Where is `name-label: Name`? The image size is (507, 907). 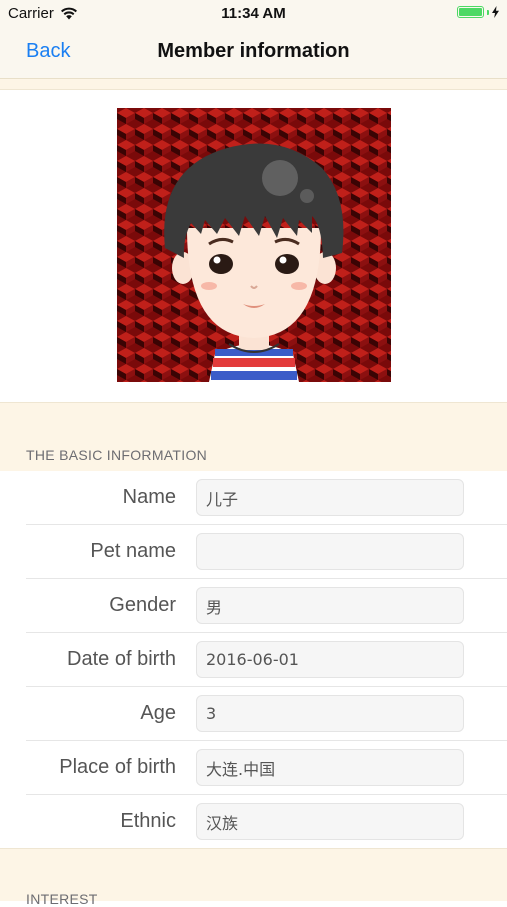
name-label: Name is located at coordinates (149, 497).